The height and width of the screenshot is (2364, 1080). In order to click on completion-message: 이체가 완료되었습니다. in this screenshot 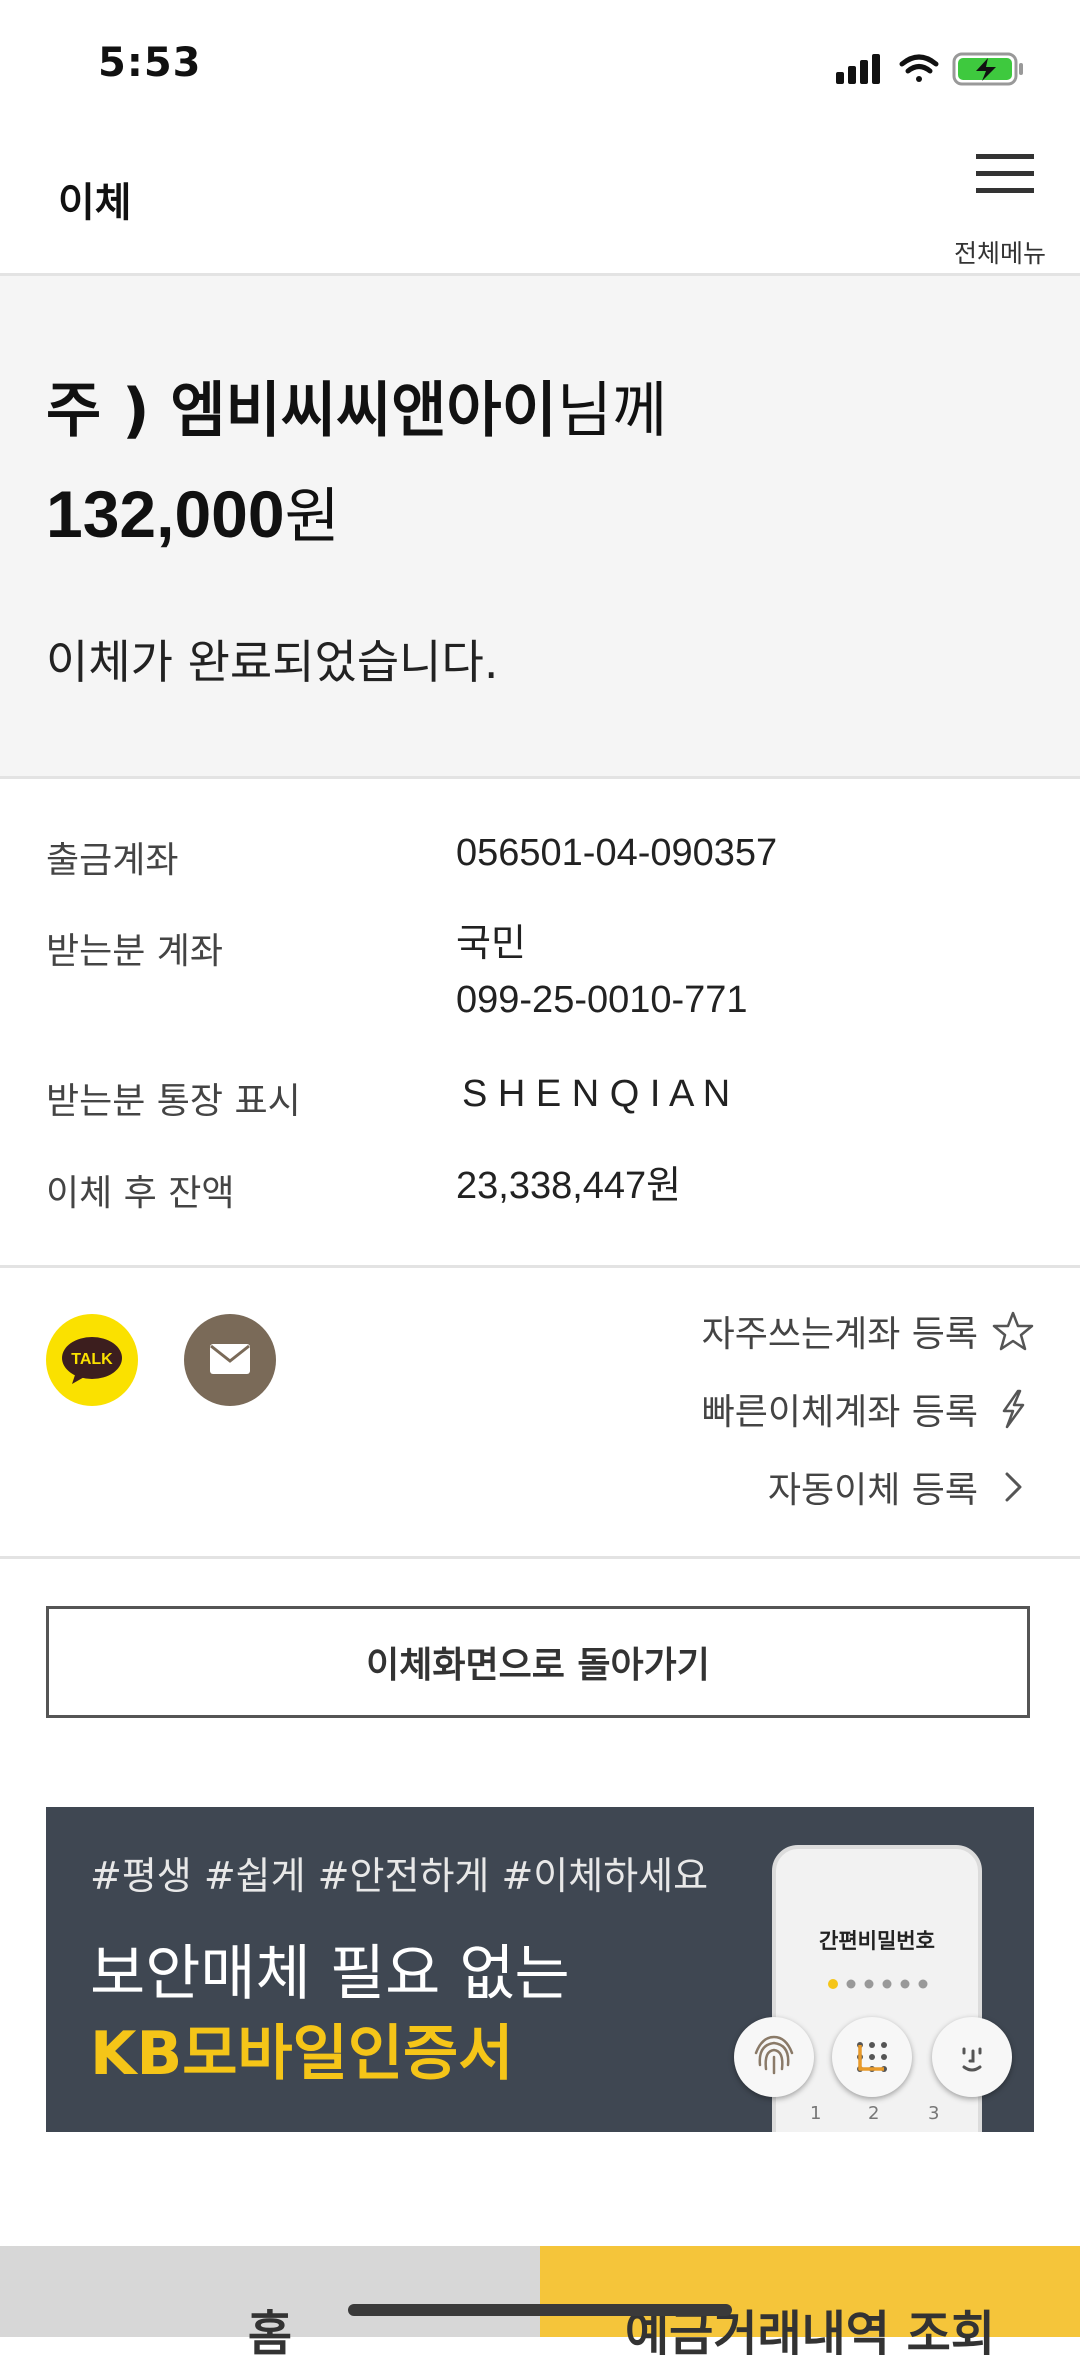, I will do `click(272, 662)`.